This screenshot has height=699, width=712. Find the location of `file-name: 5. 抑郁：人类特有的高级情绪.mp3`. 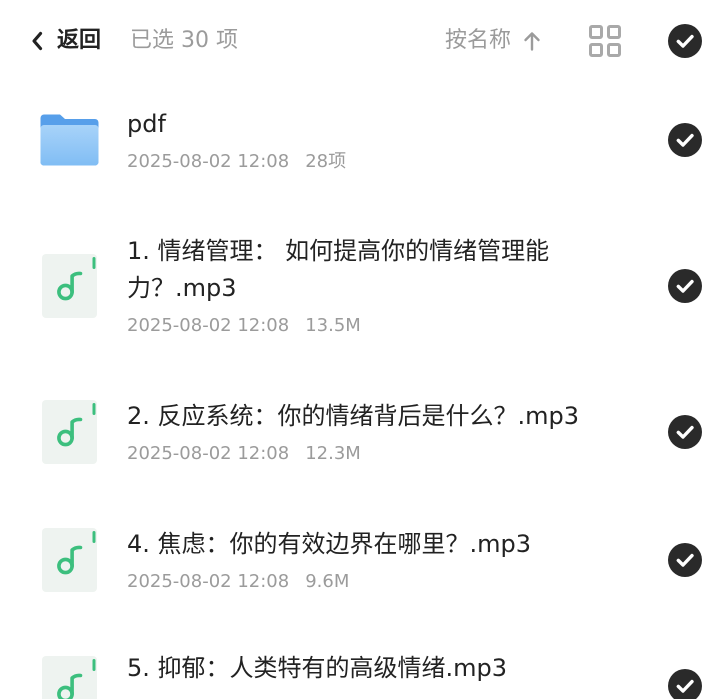

file-name: 5. 抑郁：人类特有的高级情绪.mp3 is located at coordinates (317, 668).